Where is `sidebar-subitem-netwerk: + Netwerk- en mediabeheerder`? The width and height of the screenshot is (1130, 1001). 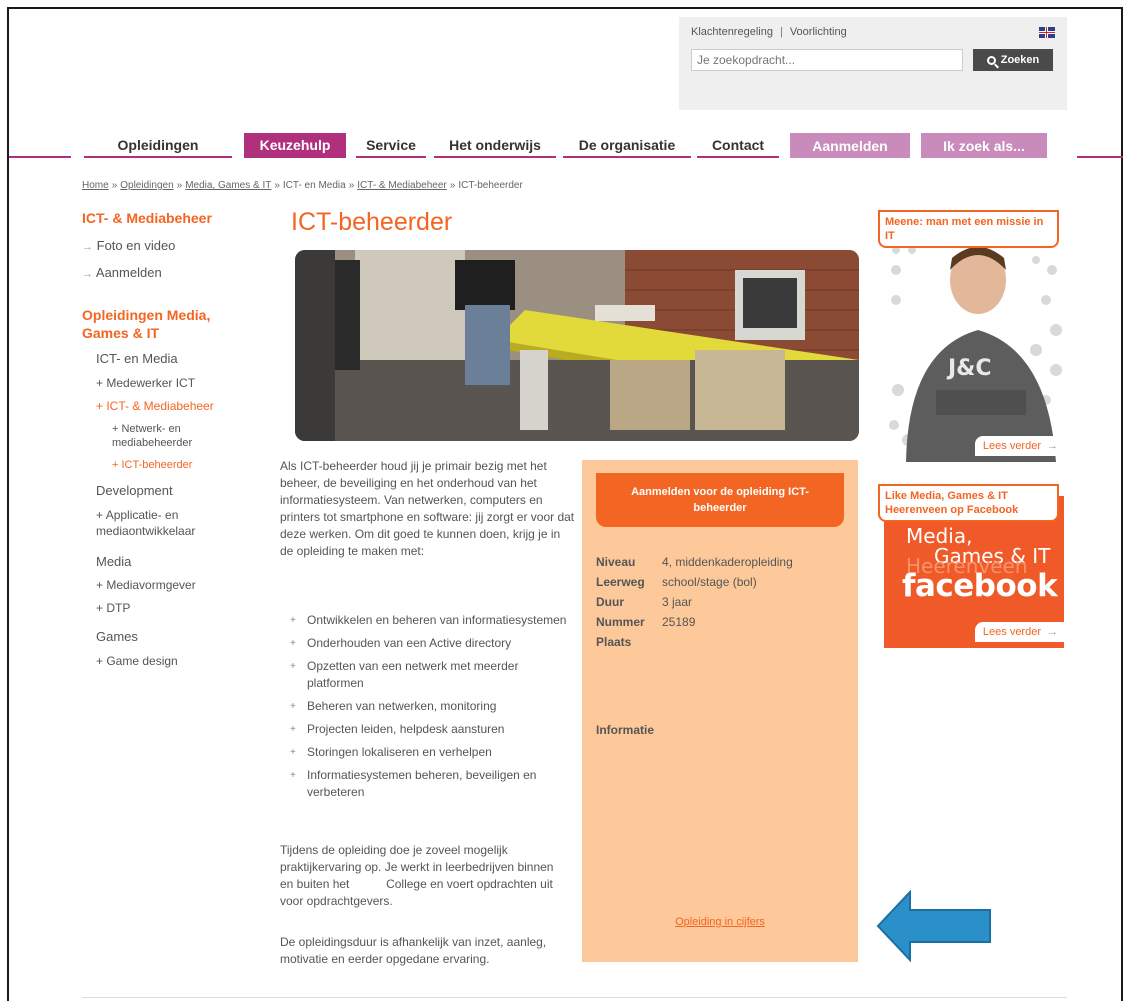 sidebar-subitem-netwerk: + Netwerk- en mediabeheerder is located at coordinates (172, 436).